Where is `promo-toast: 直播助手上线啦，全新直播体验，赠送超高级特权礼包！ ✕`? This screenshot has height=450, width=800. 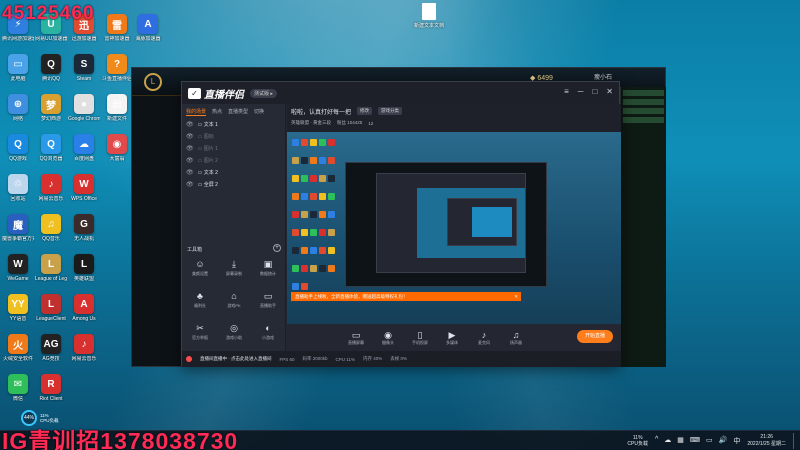 promo-toast: 直播助手上线啦，全新直播体验，赠送超高级特权礼包！ ✕ is located at coordinates (406, 296).